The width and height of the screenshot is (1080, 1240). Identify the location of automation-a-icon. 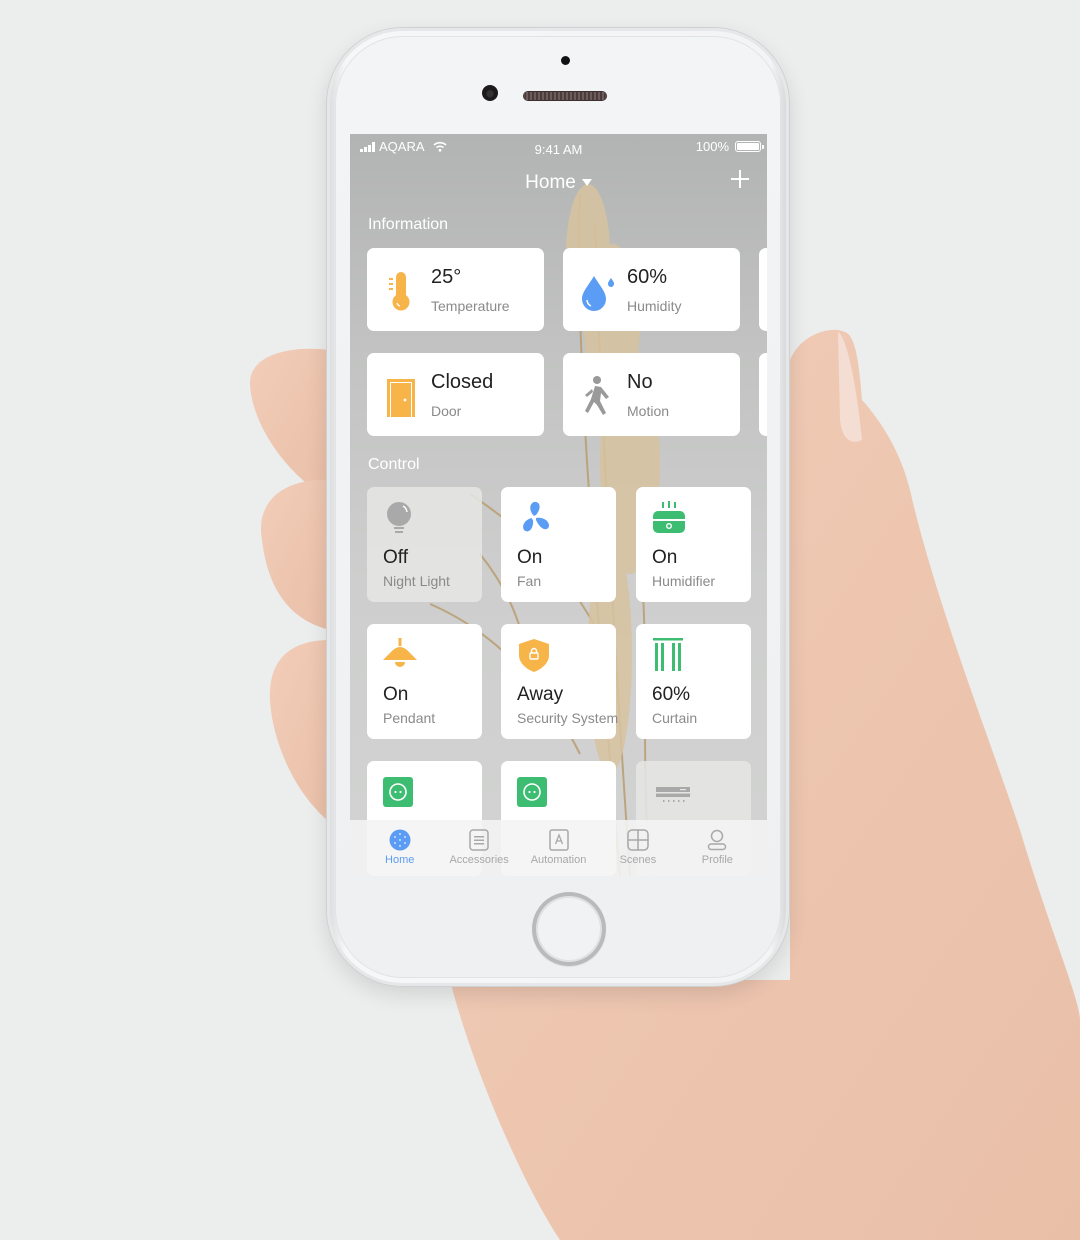
(558, 840).